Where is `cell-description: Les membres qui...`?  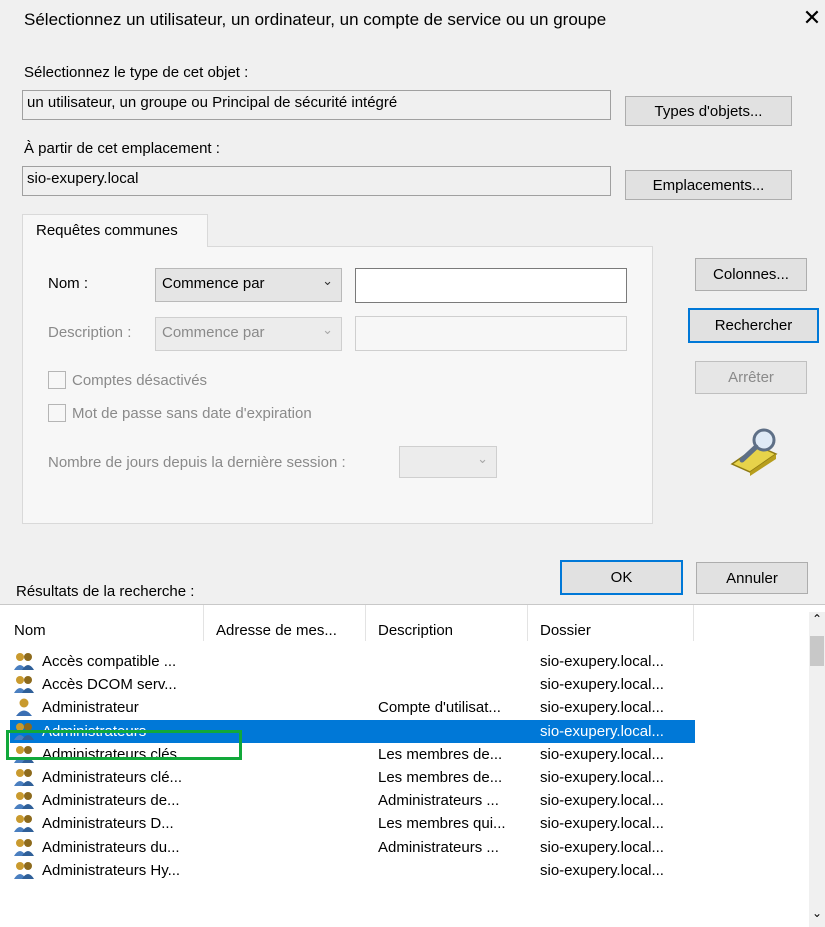 cell-description: Les membres qui... is located at coordinates (442, 824).